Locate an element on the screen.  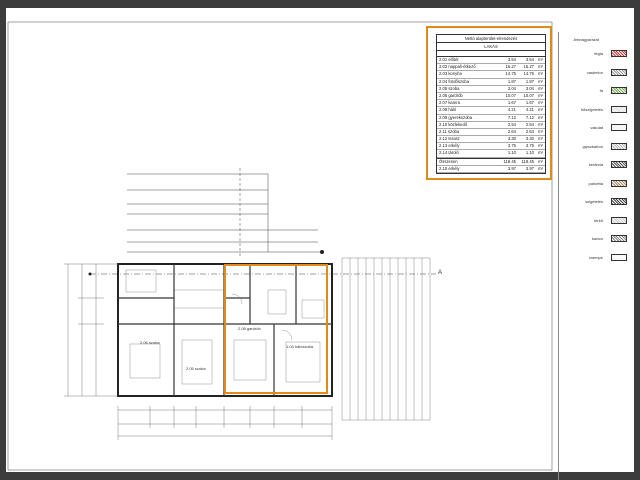
table-row: 2.03 konyha 14.75 14.75 m² is located at coordinates (491, 75).